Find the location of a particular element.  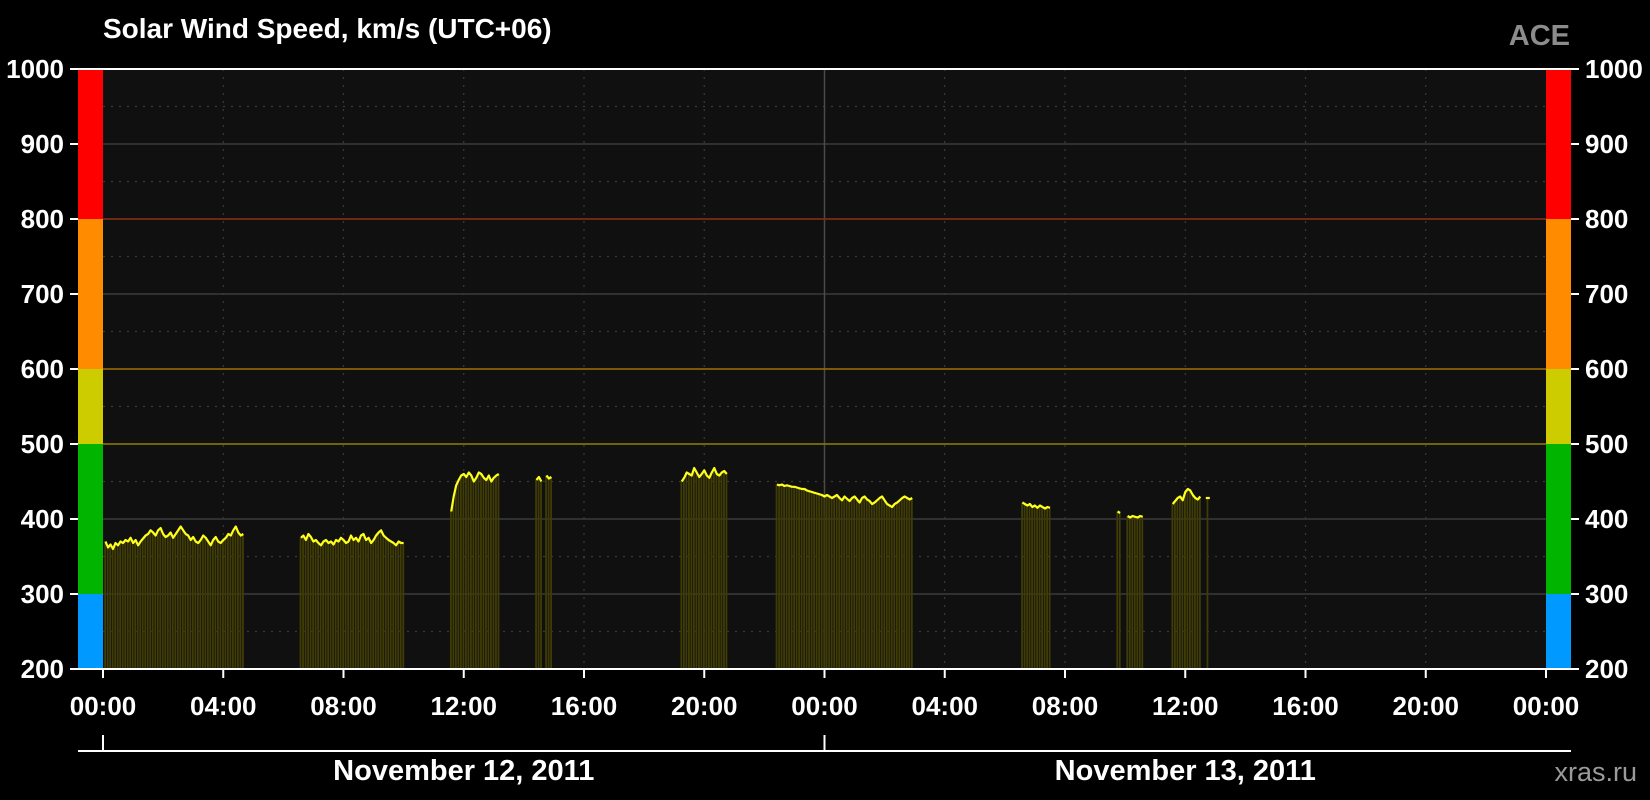

y-tick-label-right: 1000 is located at coordinates (1614, 69).